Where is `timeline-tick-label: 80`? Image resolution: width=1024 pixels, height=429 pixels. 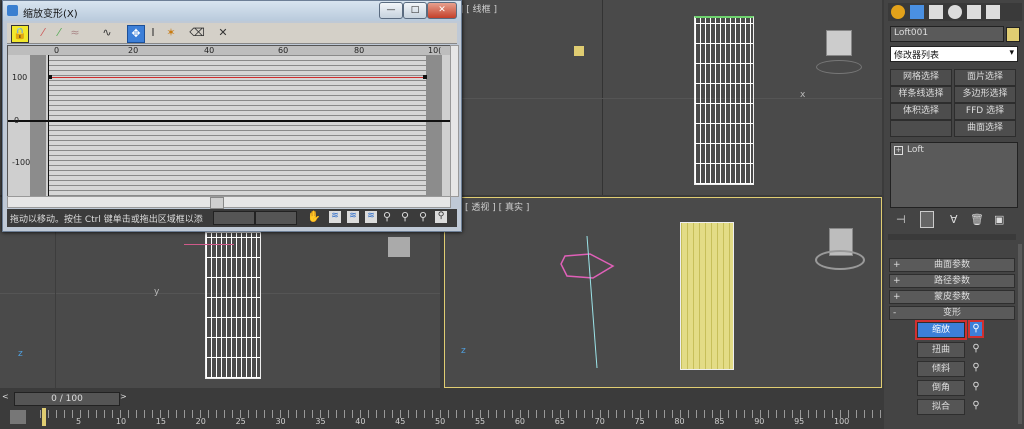
timeline-tick-label: 80 is located at coordinates (679, 421).